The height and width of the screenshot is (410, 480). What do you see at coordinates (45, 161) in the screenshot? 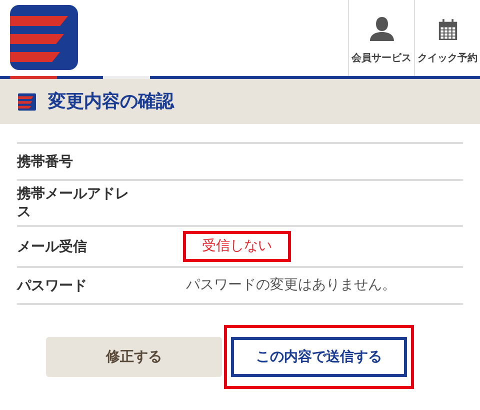
I see `field-label: 携帯番号` at bounding box center [45, 161].